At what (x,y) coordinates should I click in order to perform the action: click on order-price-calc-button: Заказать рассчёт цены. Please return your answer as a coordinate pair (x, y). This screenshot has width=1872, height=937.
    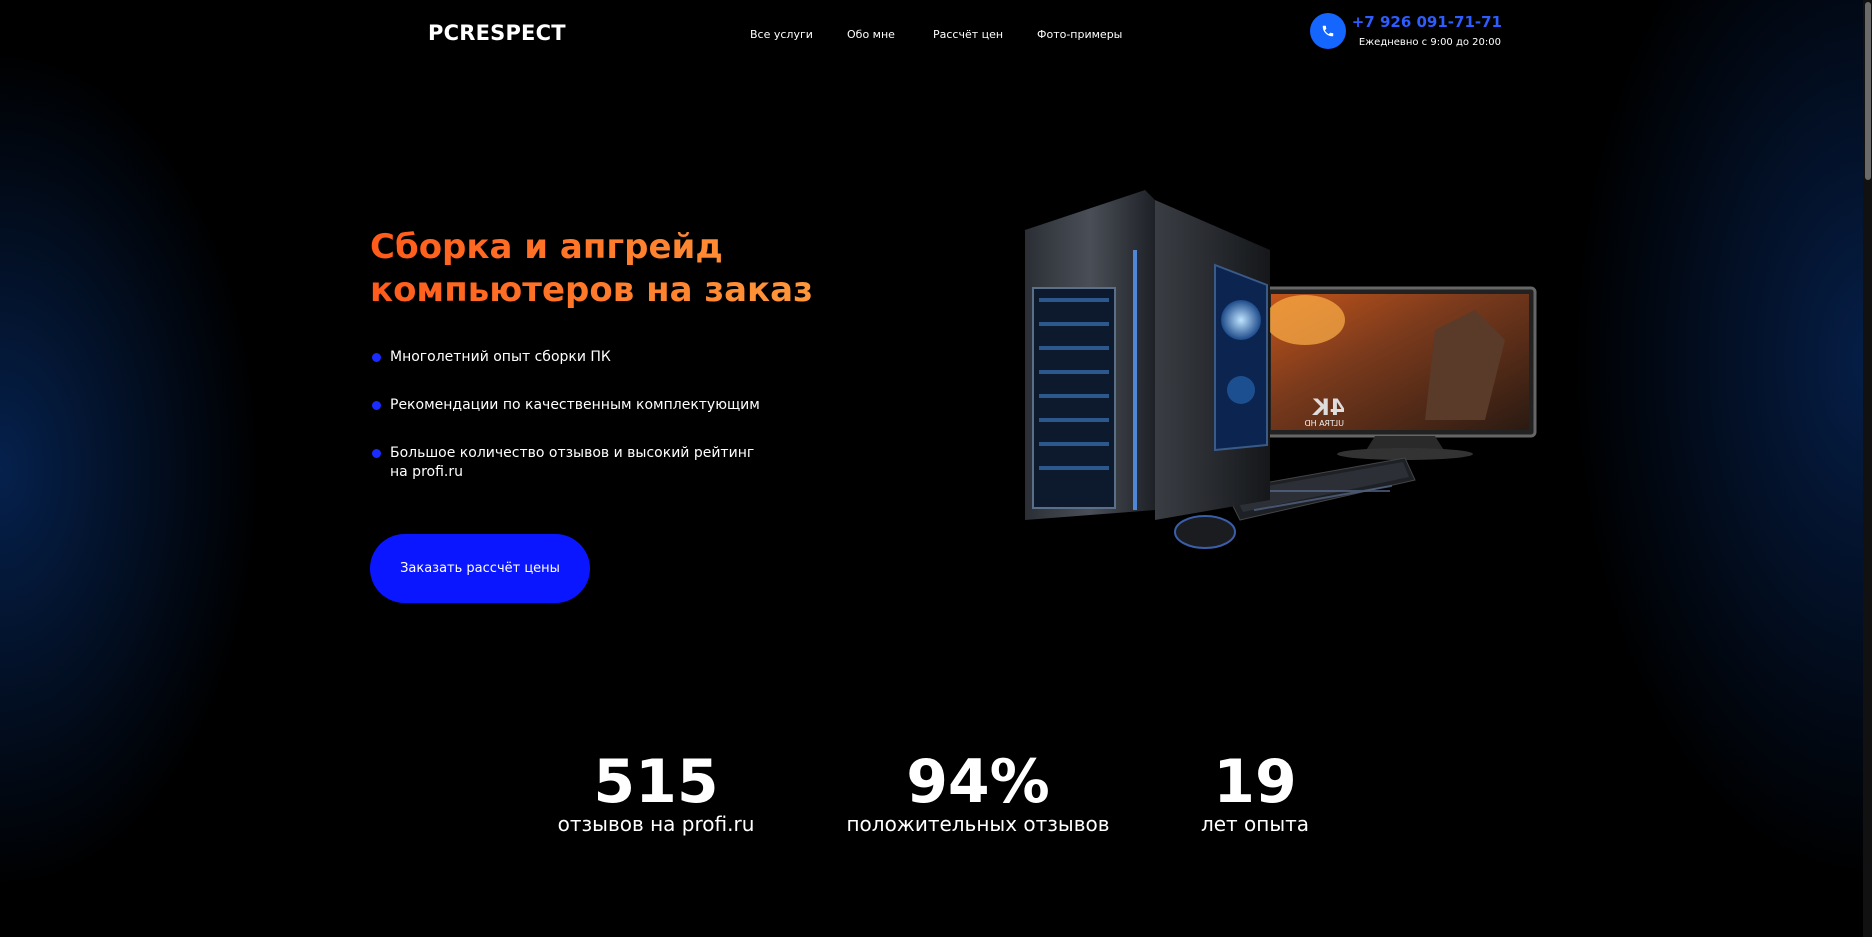
    Looking at the image, I should click on (480, 568).